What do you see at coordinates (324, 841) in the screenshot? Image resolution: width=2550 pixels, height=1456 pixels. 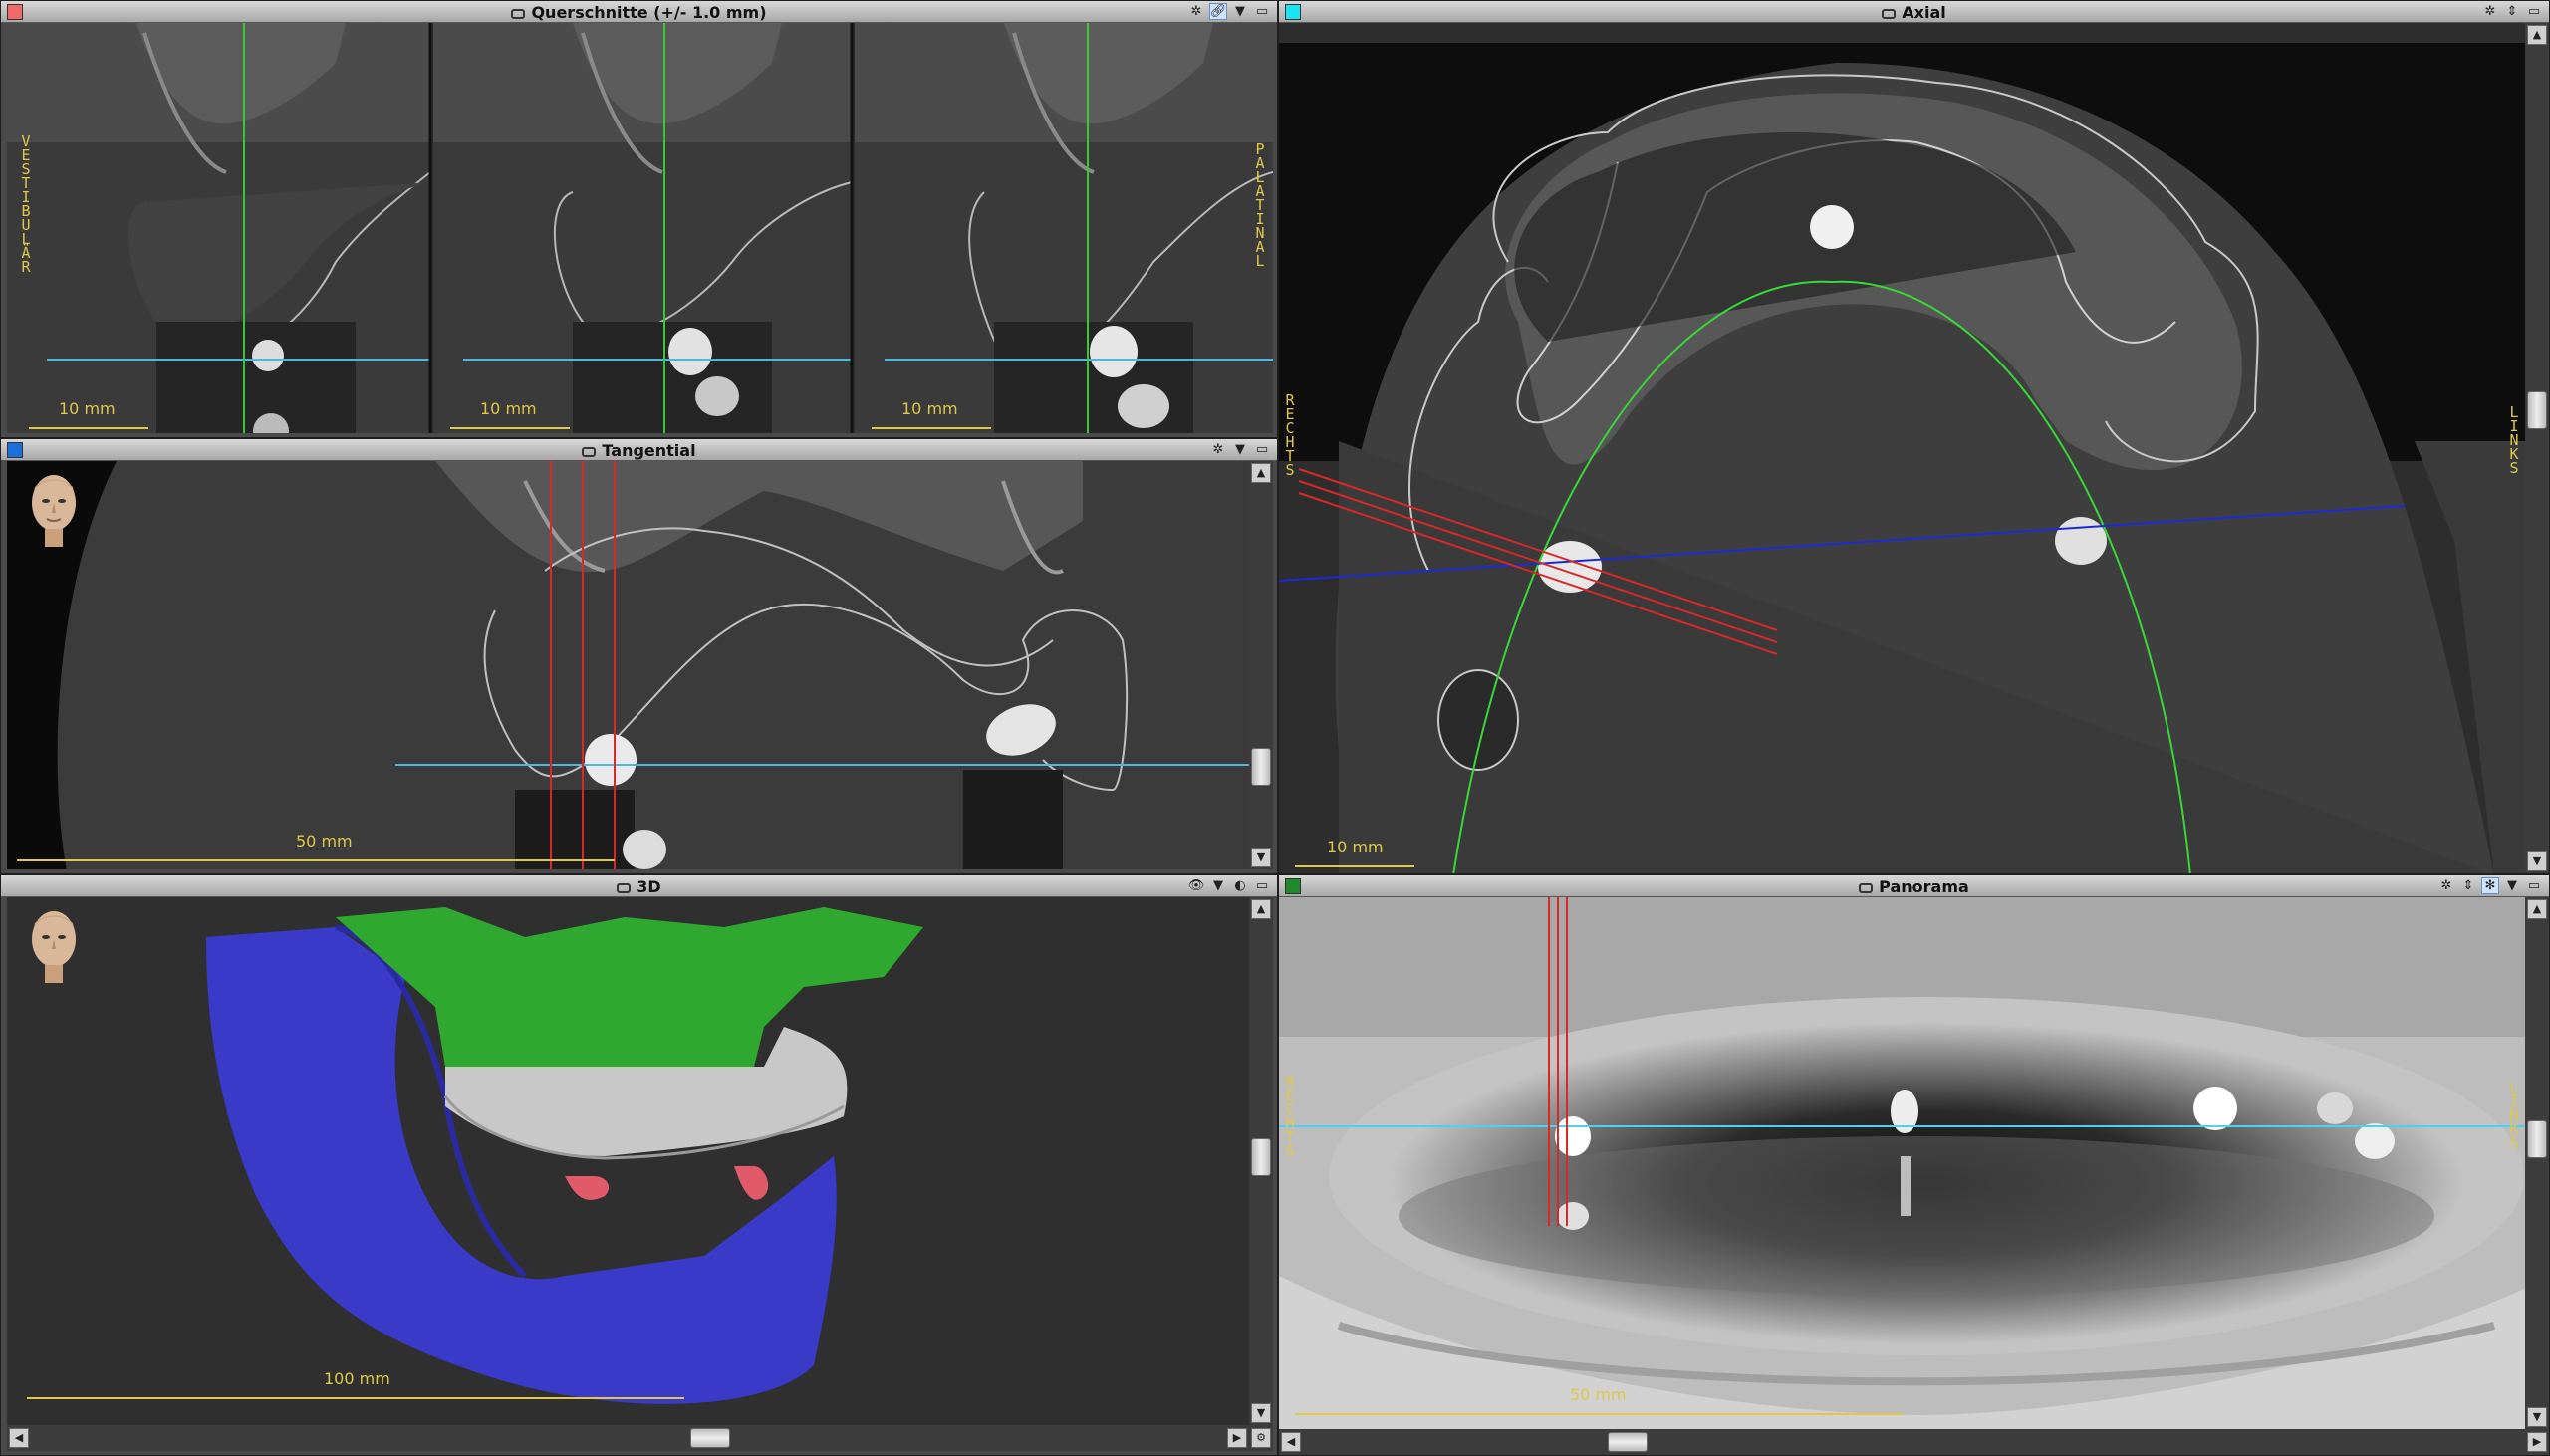 I see `tangential-scale-label: 50 mm` at bounding box center [324, 841].